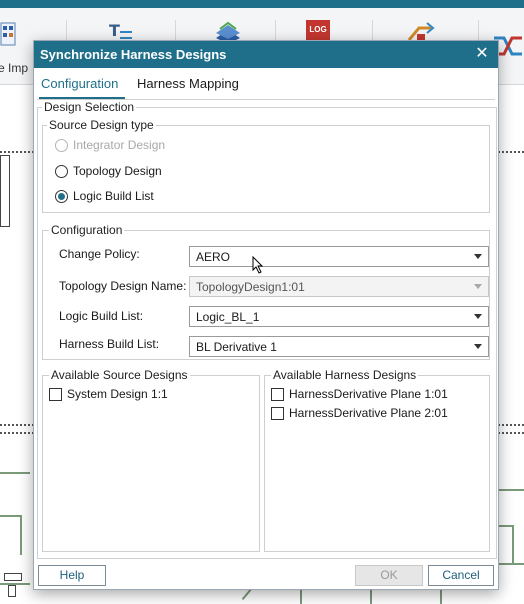 The height and width of the screenshot is (604, 524). I want to click on log-icon-text: LOG, so click(318, 29).